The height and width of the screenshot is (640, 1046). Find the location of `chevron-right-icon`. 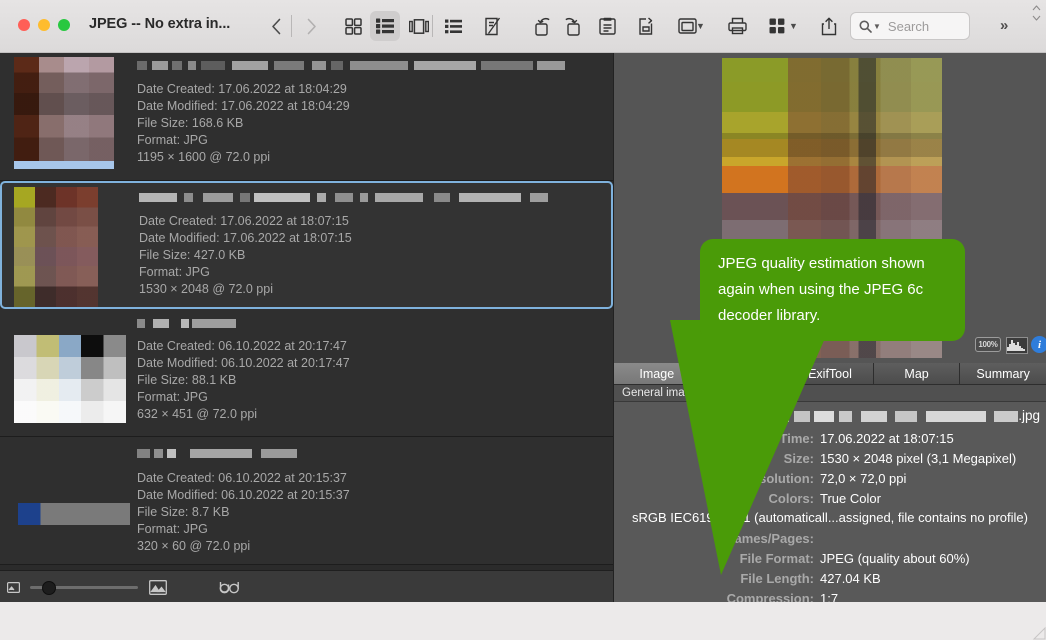

chevron-right-icon is located at coordinates (311, 26).